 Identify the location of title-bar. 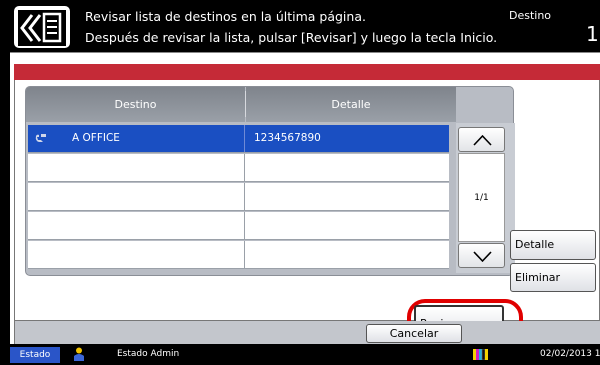
(307, 72).